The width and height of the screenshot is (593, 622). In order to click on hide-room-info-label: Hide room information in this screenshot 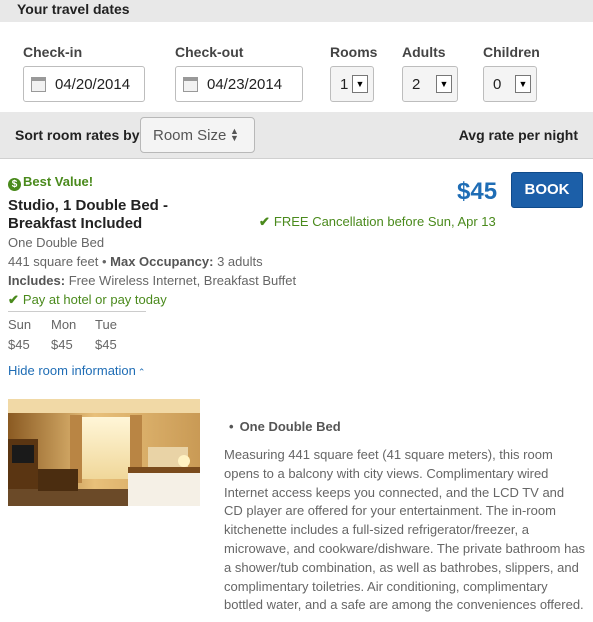, I will do `click(72, 370)`.